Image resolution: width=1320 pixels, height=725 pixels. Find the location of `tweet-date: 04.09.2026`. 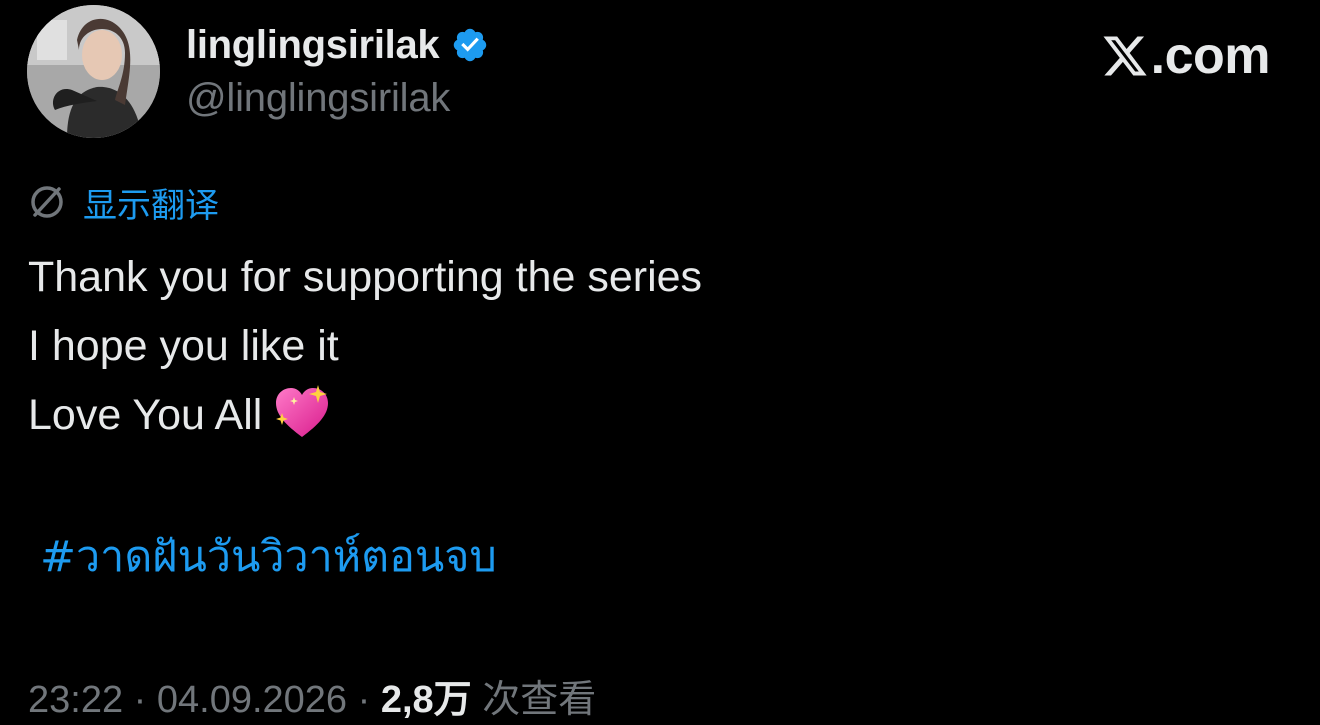

tweet-date: 04.09.2026 is located at coordinates (252, 700).